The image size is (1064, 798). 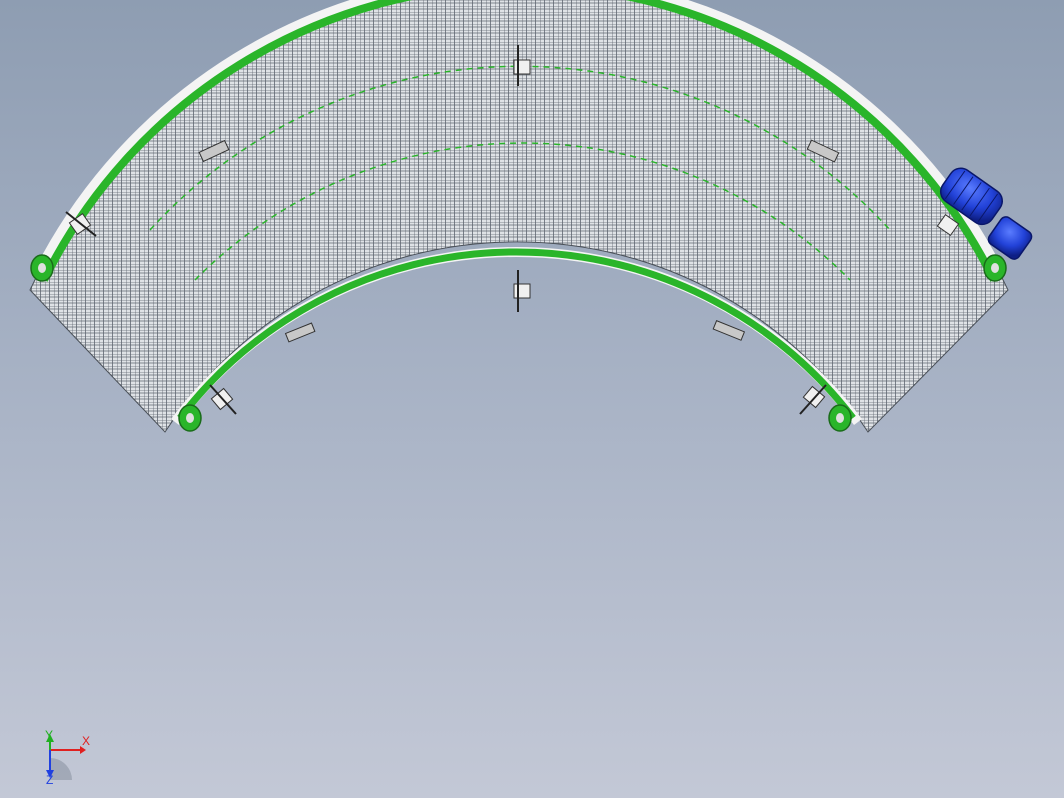 I want to click on bracket-inner-center, so click(x=522, y=291).